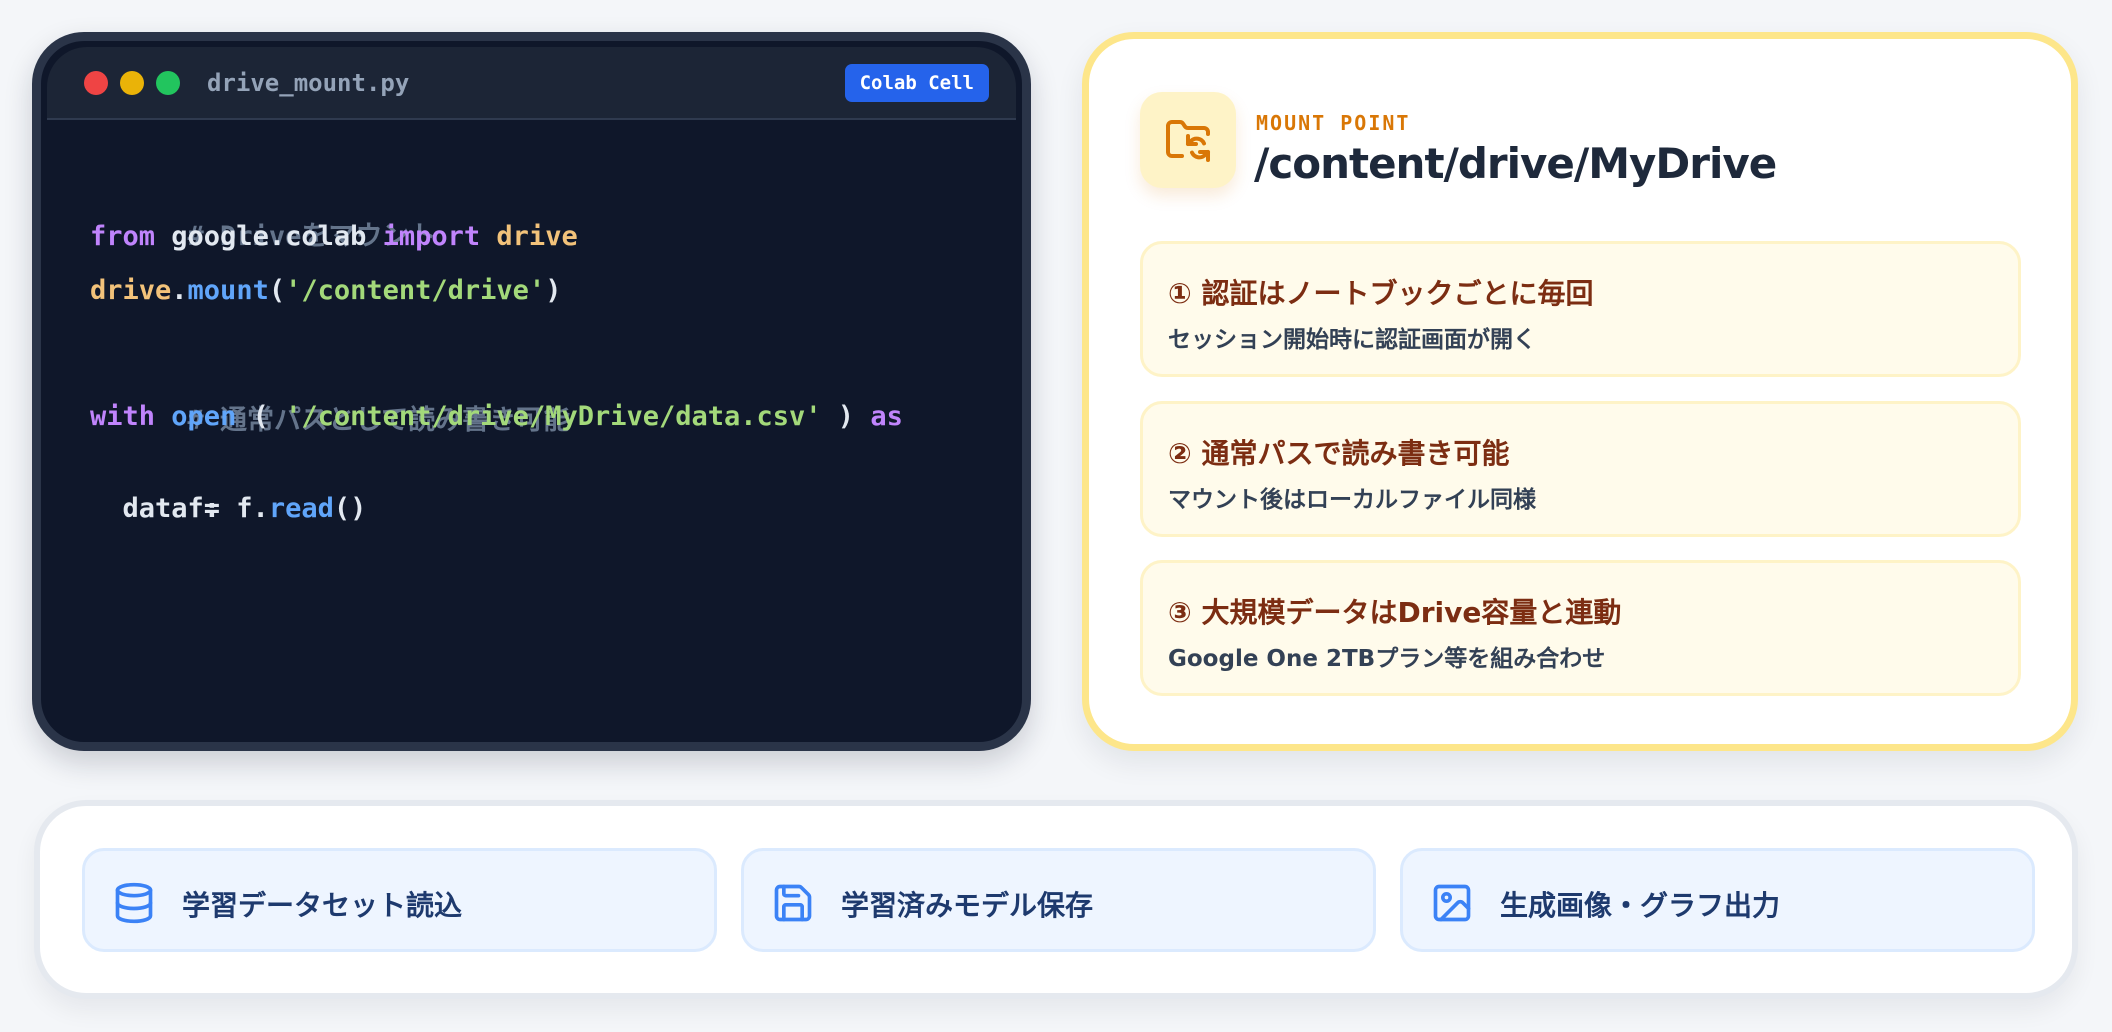 The height and width of the screenshot is (1032, 2112). Describe the element at coordinates (168, 83) in the screenshot. I see `window-maximize-dot` at that location.